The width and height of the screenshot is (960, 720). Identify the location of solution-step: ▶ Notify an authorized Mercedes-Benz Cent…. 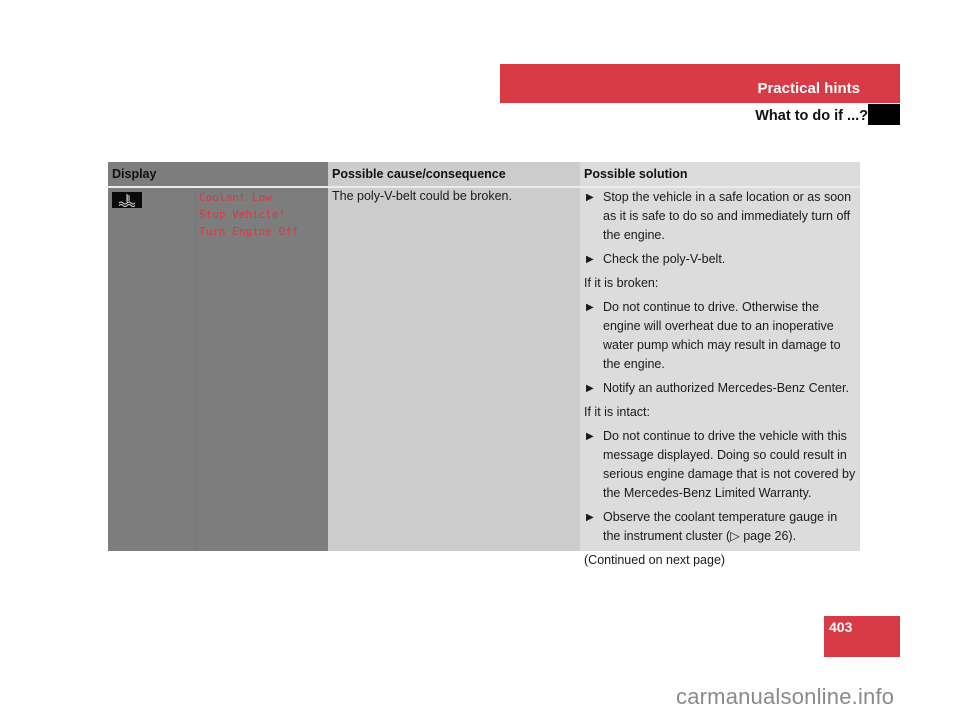
(720, 388).